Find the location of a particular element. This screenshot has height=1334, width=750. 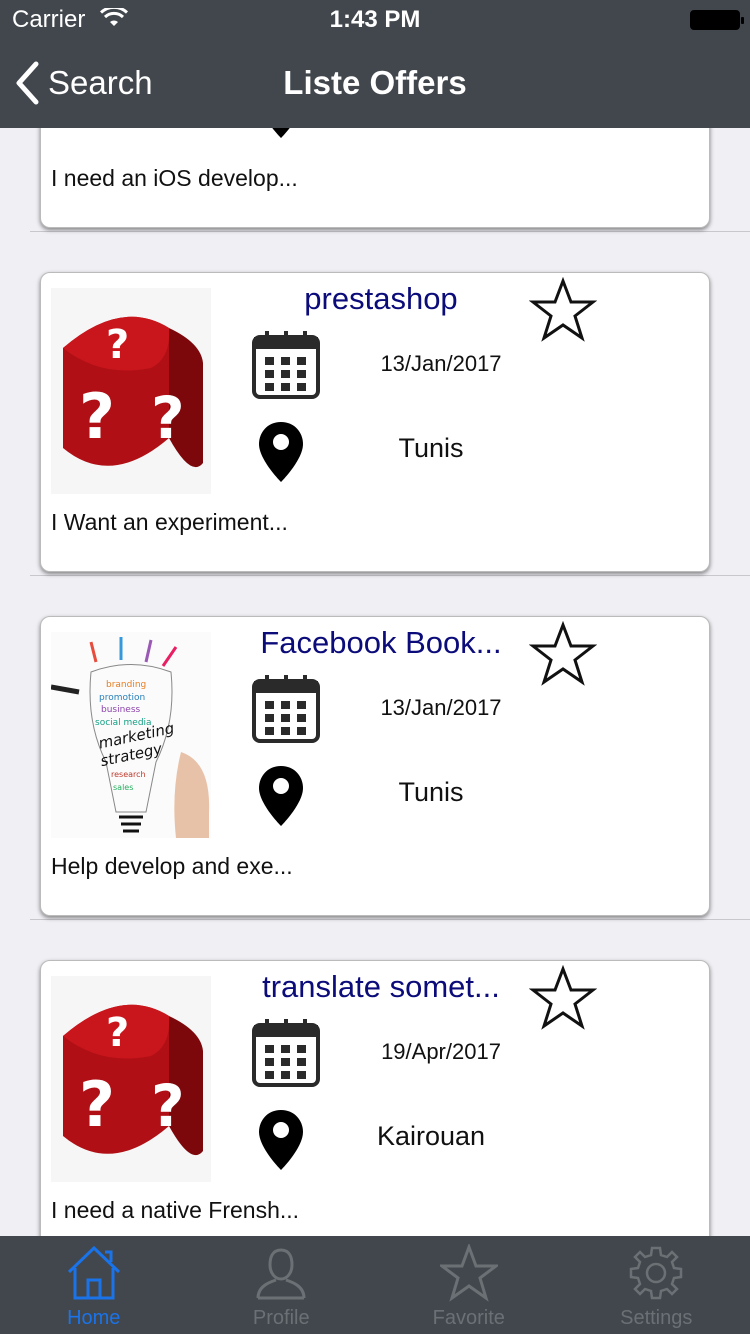

tab-label: Profile is located at coordinates (281, 1318).